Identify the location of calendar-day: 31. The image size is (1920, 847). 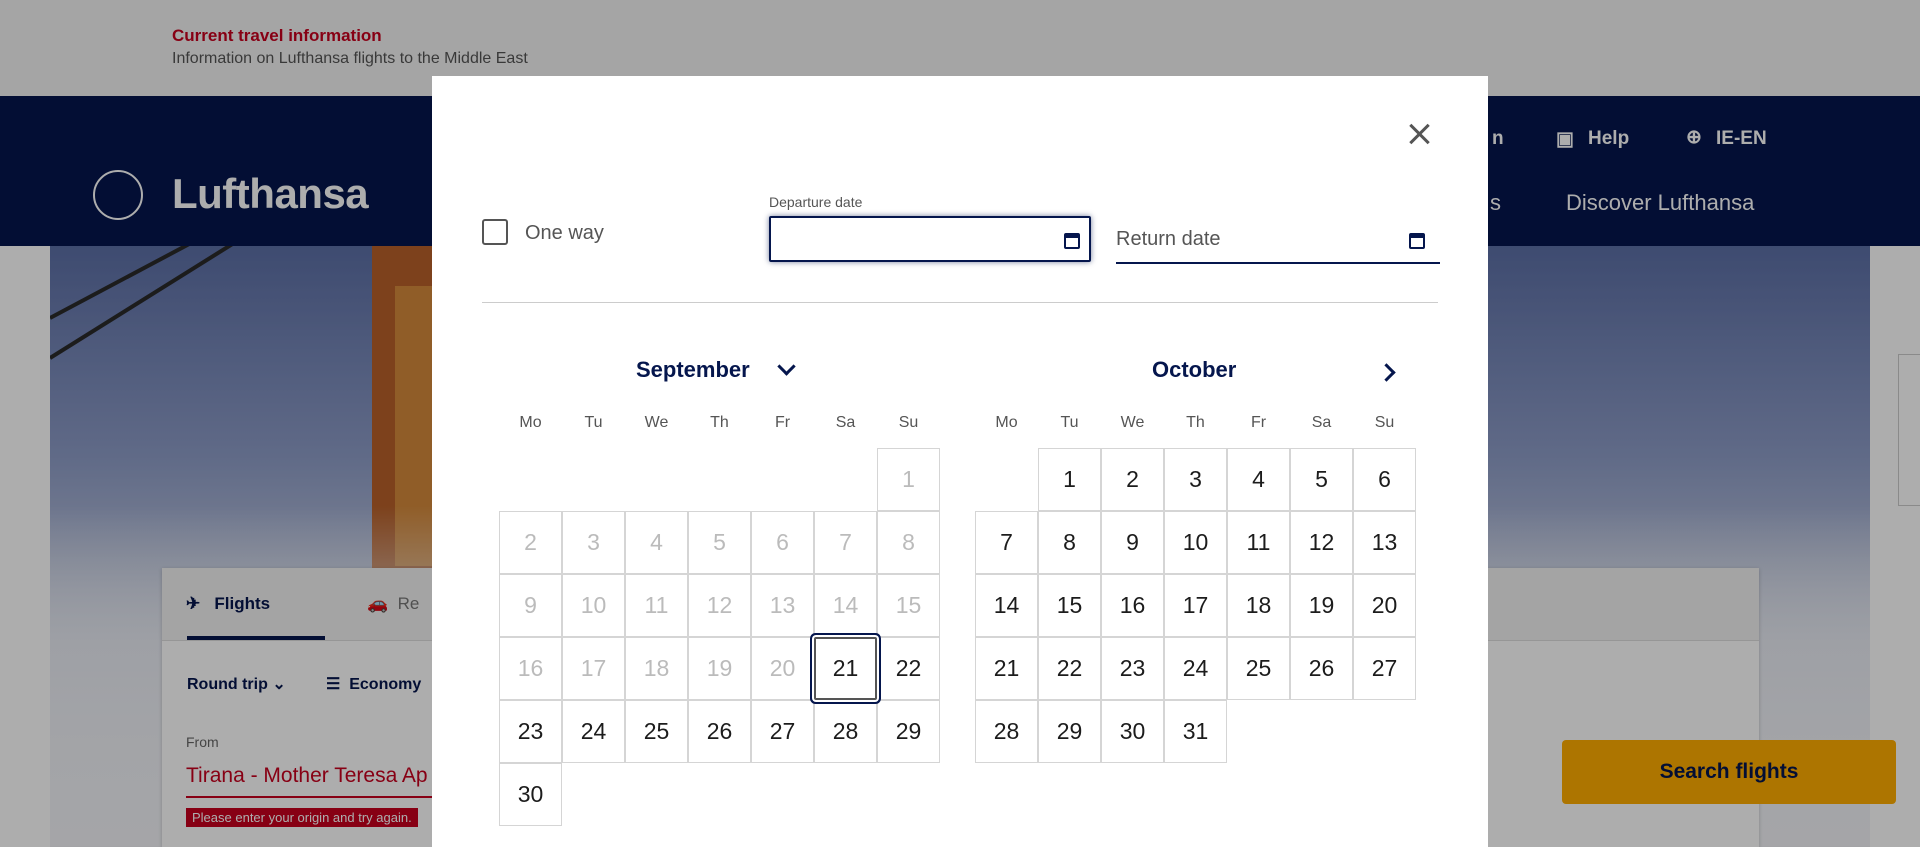
(1195, 731).